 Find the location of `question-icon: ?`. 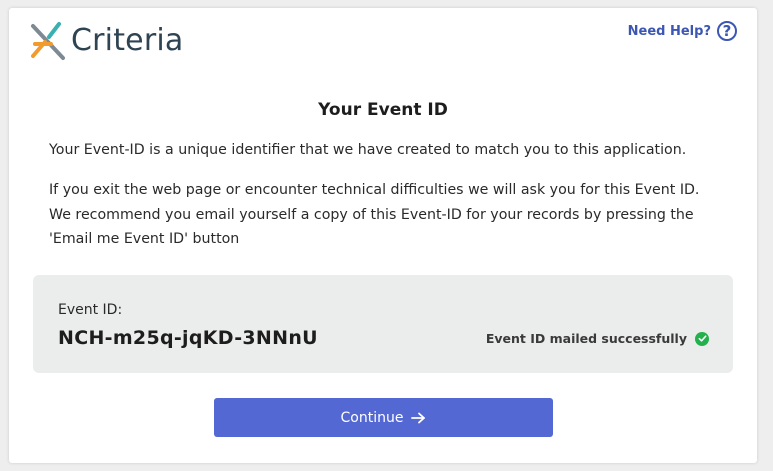

question-icon: ? is located at coordinates (727, 31).